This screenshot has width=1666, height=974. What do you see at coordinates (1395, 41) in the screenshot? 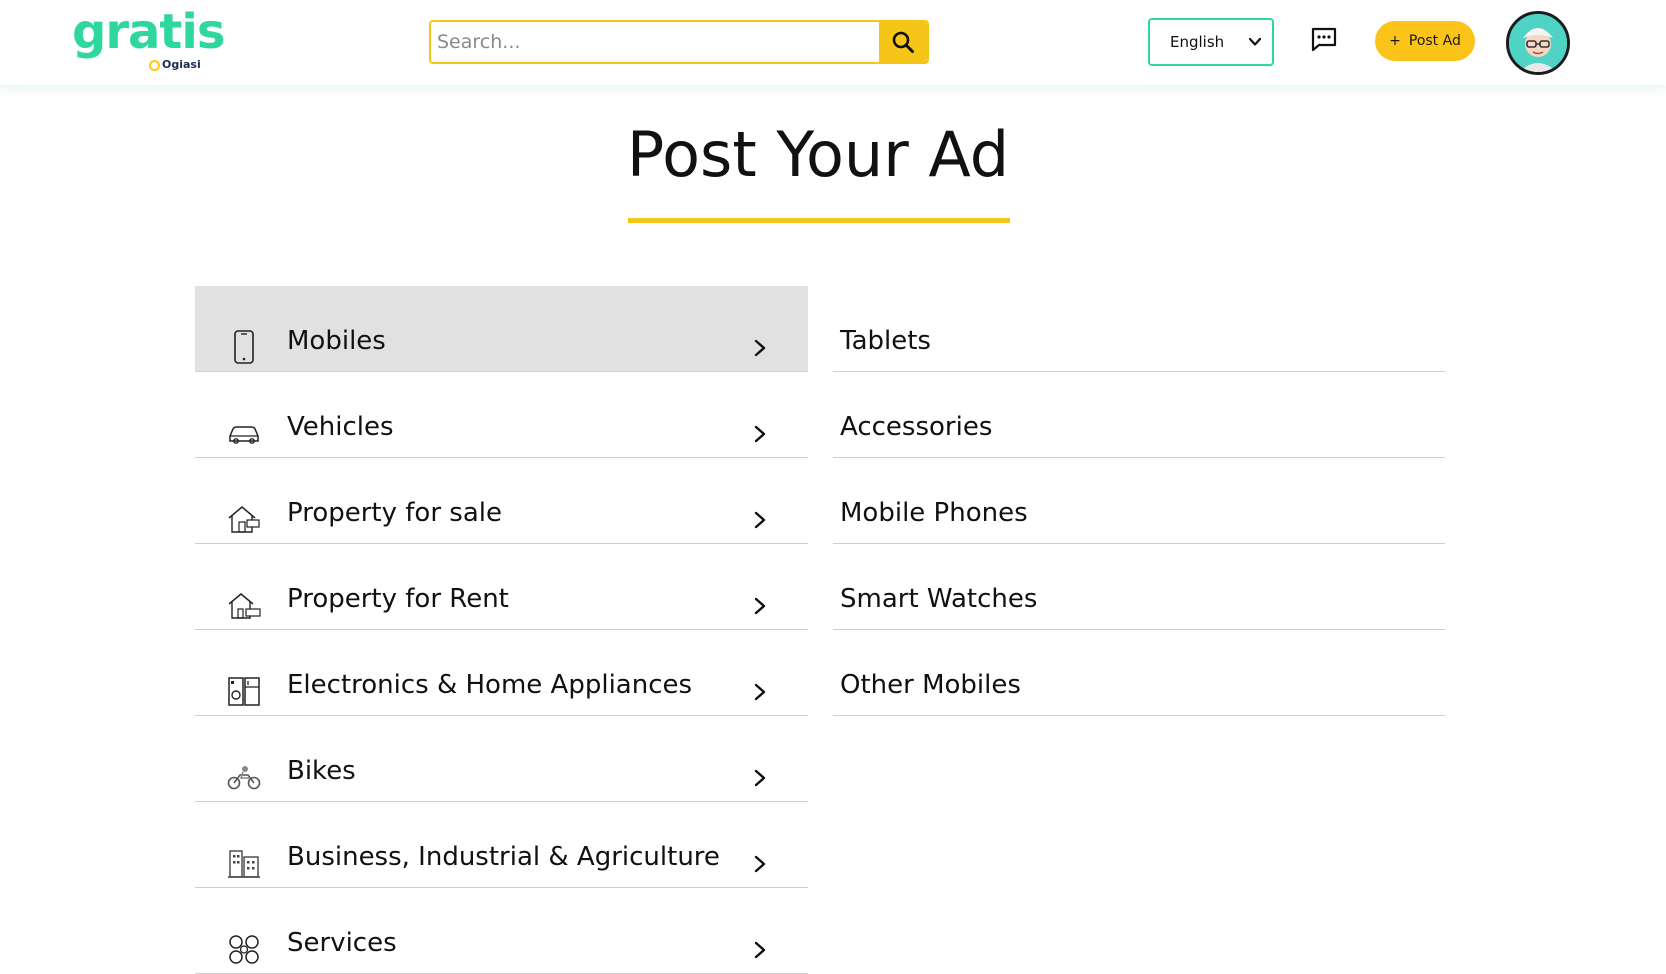
I see `plus-icon: +` at bounding box center [1395, 41].